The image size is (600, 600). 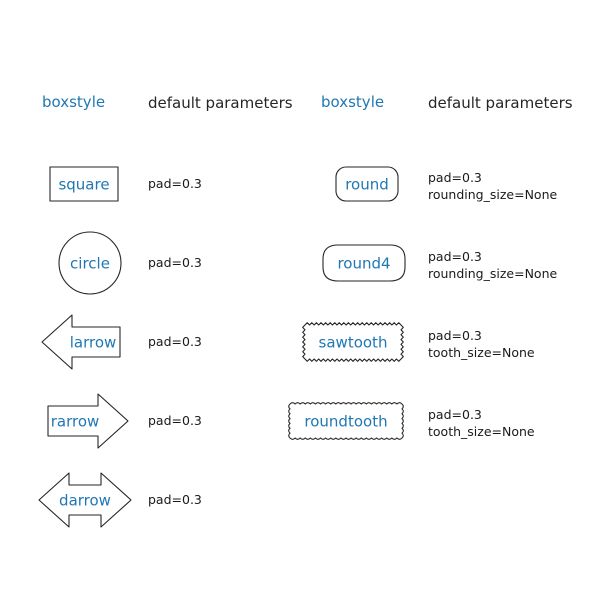 I want to click on darrow-box-label: darrow, so click(x=85, y=501).